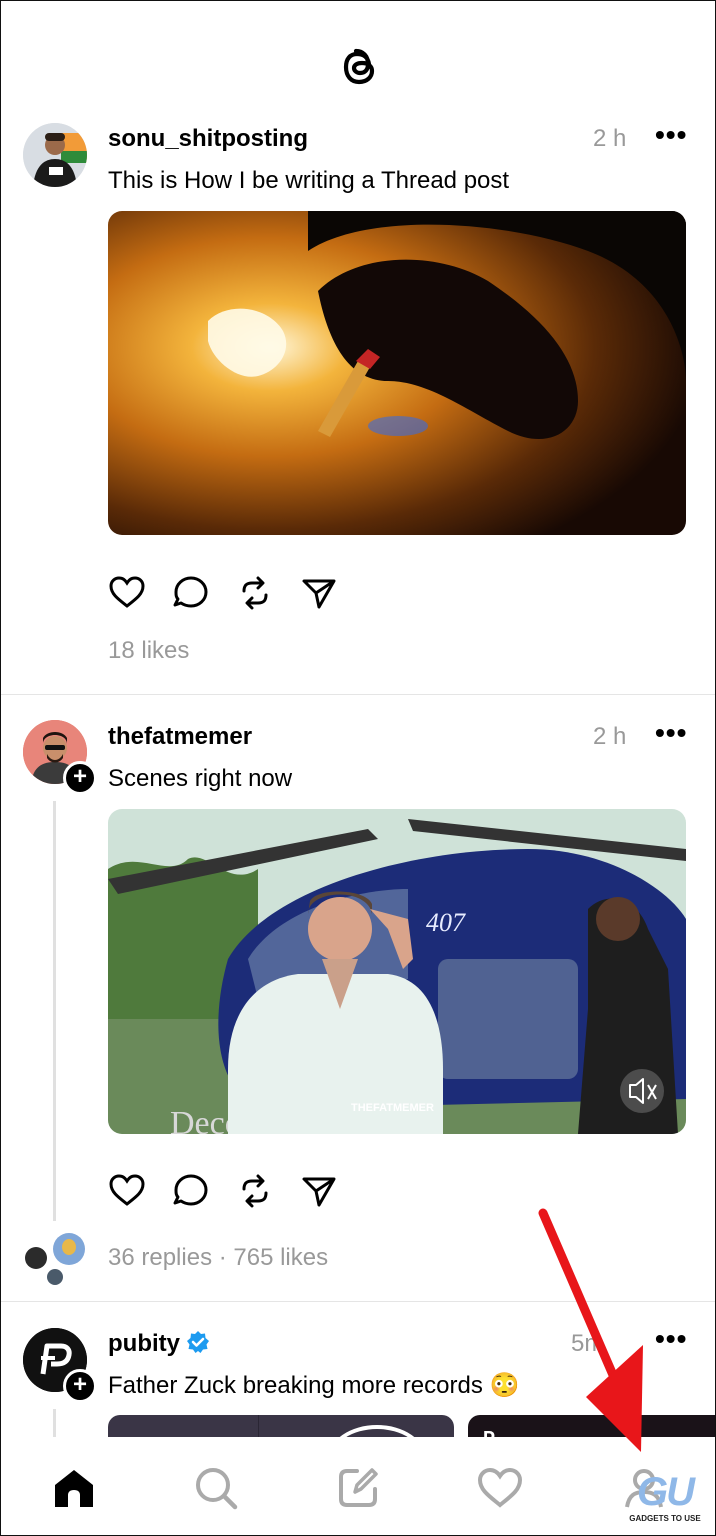 The width and height of the screenshot is (716, 1536). What do you see at coordinates (74, 1488) in the screenshot?
I see `home-icon` at bounding box center [74, 1488].